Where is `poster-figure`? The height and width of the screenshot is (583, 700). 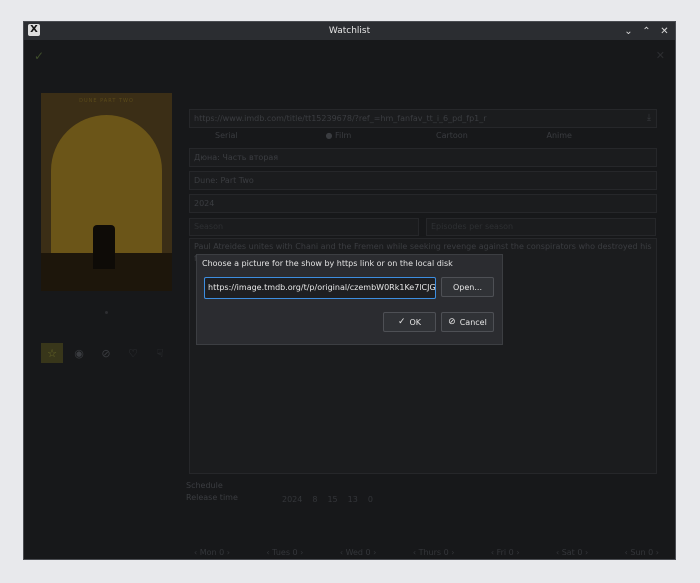
poster-figure is located at coordinates (104, 247).